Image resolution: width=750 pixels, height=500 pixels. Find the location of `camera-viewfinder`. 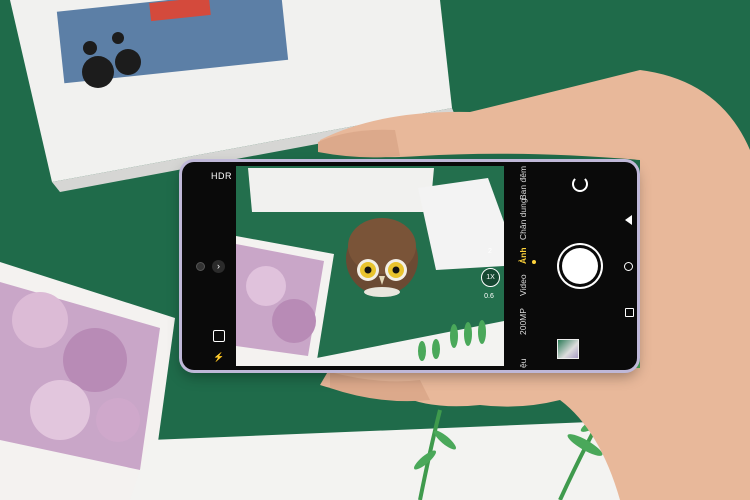

camera-viewfinder is located at coordinates (370, 266).